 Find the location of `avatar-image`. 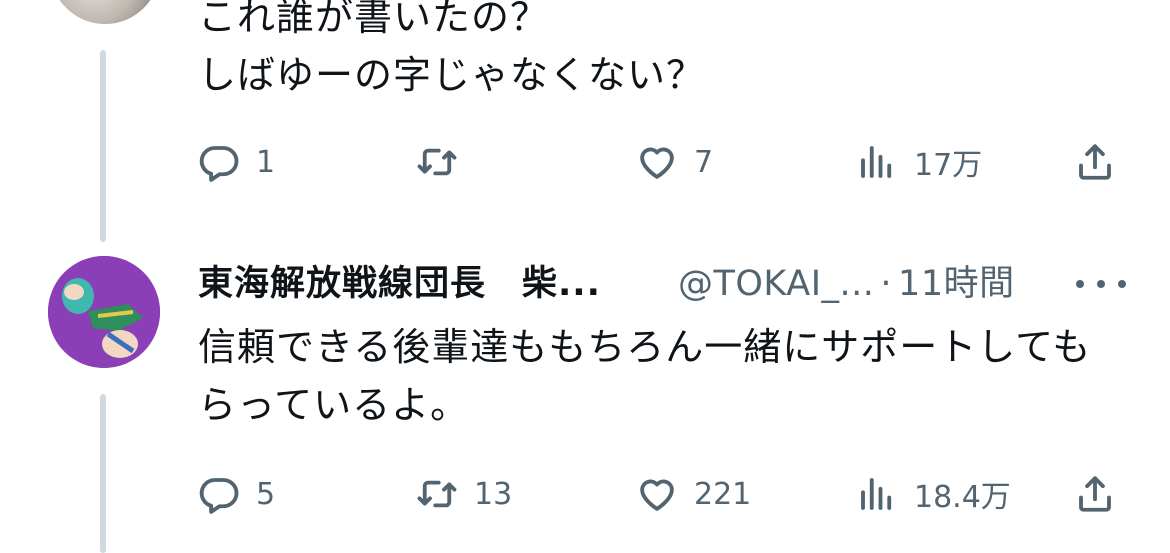

avatar-image is located at coordinates (104, 312).